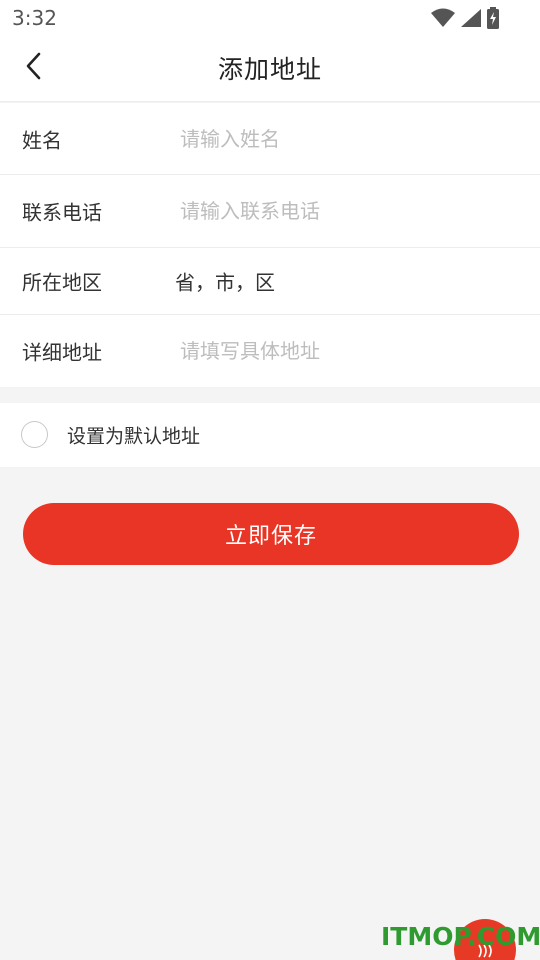 The image size is (540, 960). What do you see at coordinates (225, 281) in the screenshot?
I see `region-picker: 省，市，区` at bounding box center [225, 281].